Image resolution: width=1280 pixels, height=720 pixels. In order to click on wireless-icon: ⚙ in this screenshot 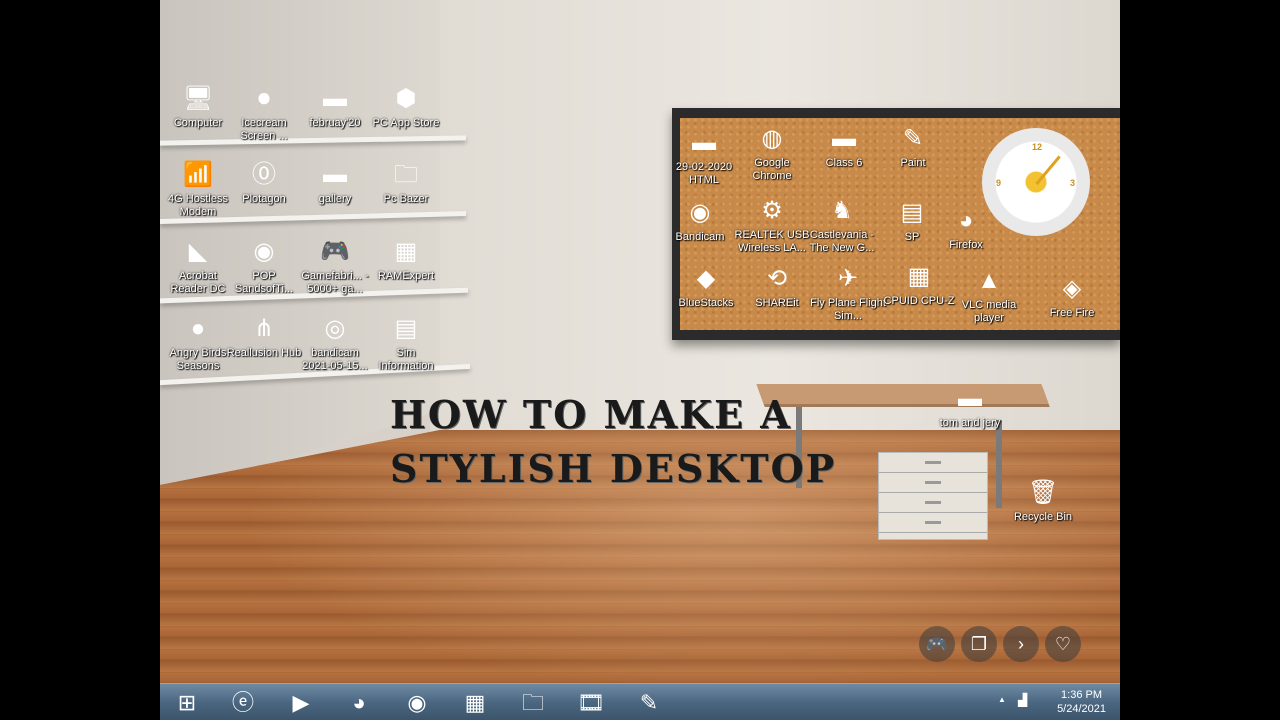, I will do `click(772, 210)`.